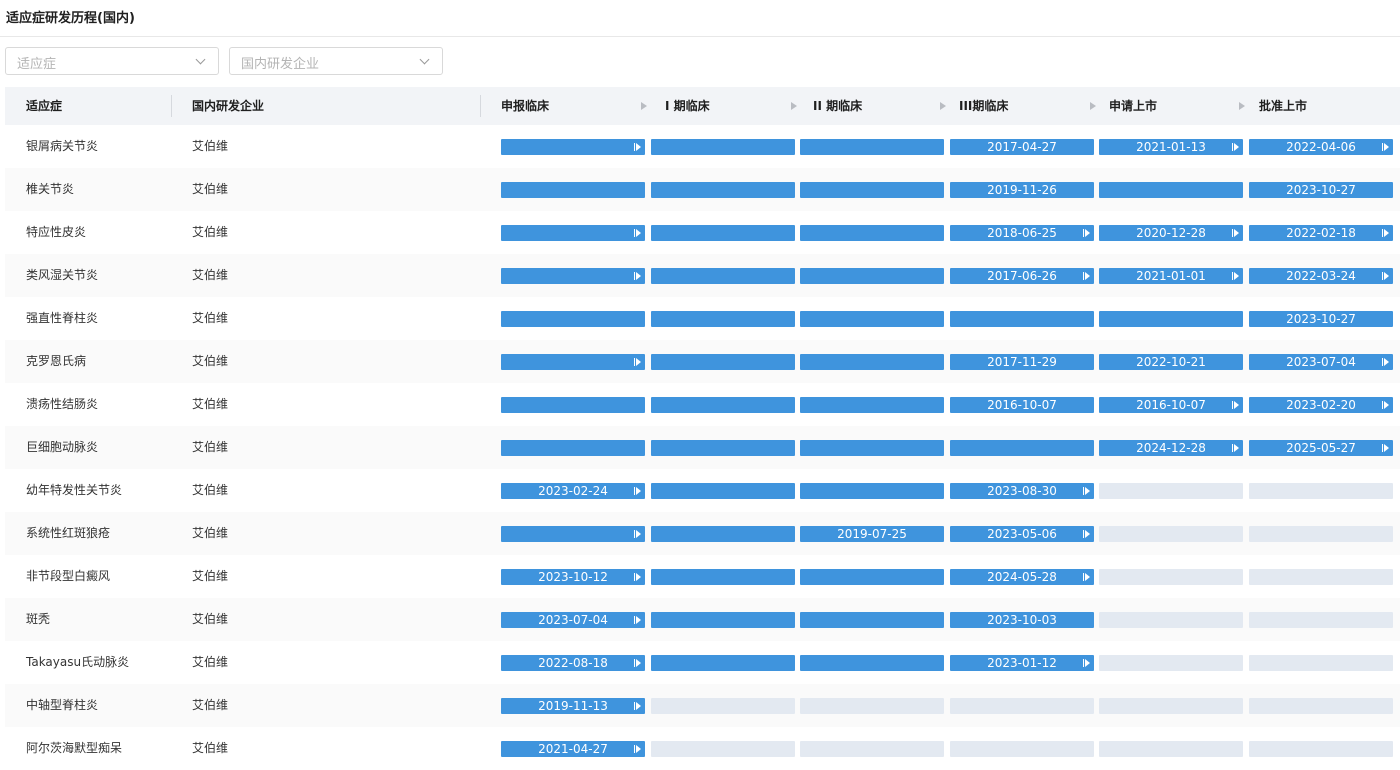  What do you see at coordinates (1022, 534) in the screenshot?
I see `stage-bar-filled: 2023-05-06` at bounding box center [1022, 534].